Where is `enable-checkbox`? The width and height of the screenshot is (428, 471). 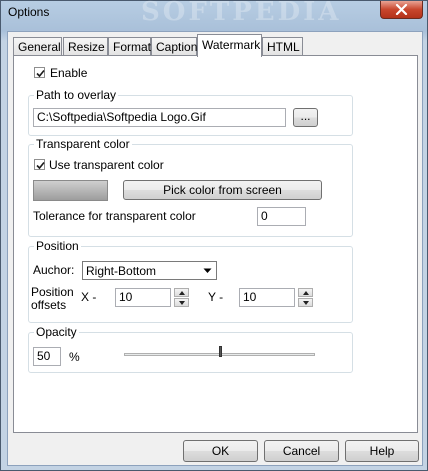 enable-checkbox is located at coordinates (39, 72).